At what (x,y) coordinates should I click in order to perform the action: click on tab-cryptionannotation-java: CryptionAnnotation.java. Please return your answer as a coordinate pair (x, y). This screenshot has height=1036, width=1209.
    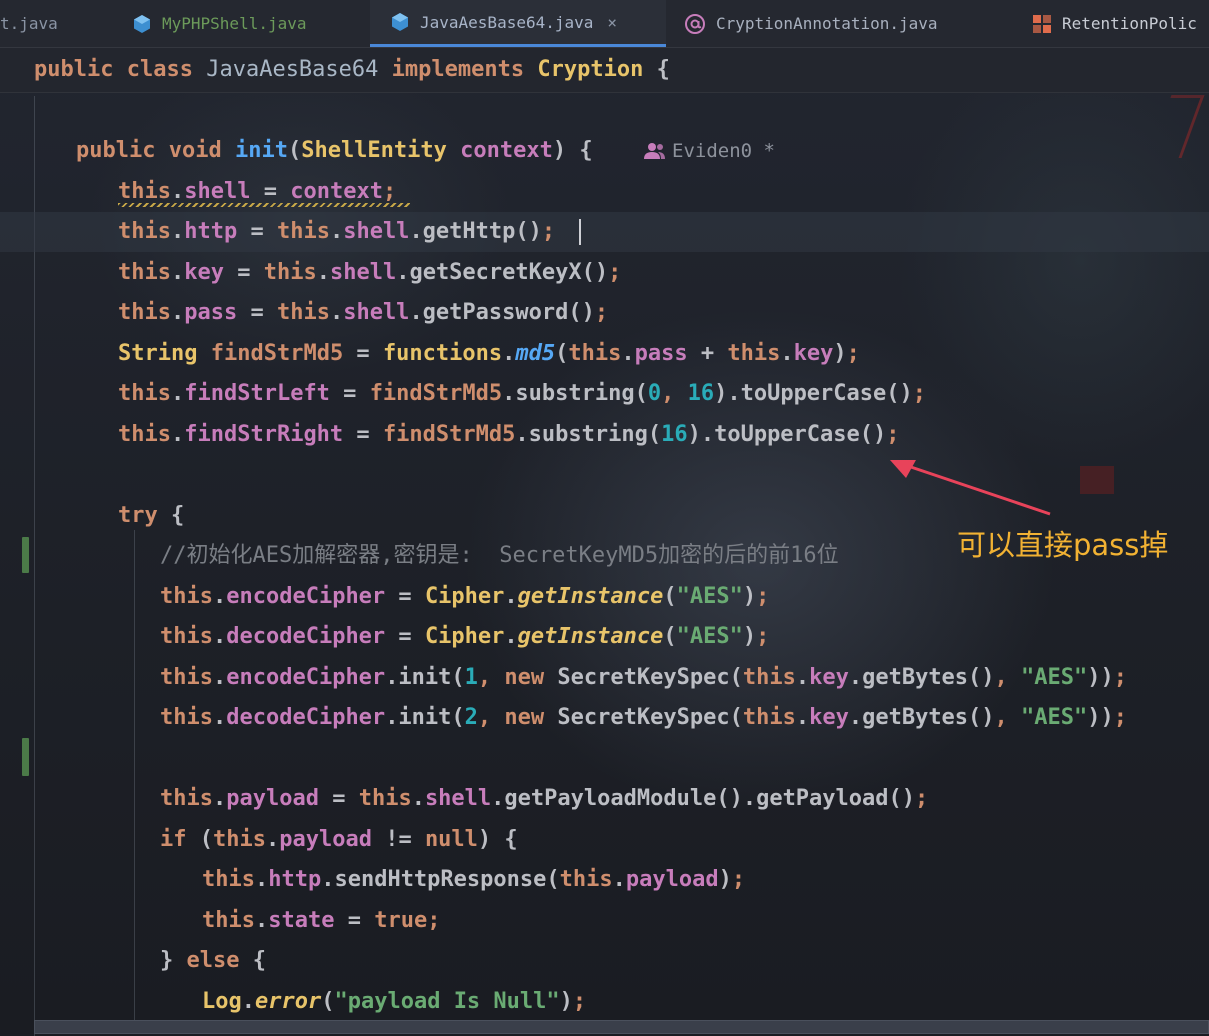
    Looking at the image, I should click on (838, 23).